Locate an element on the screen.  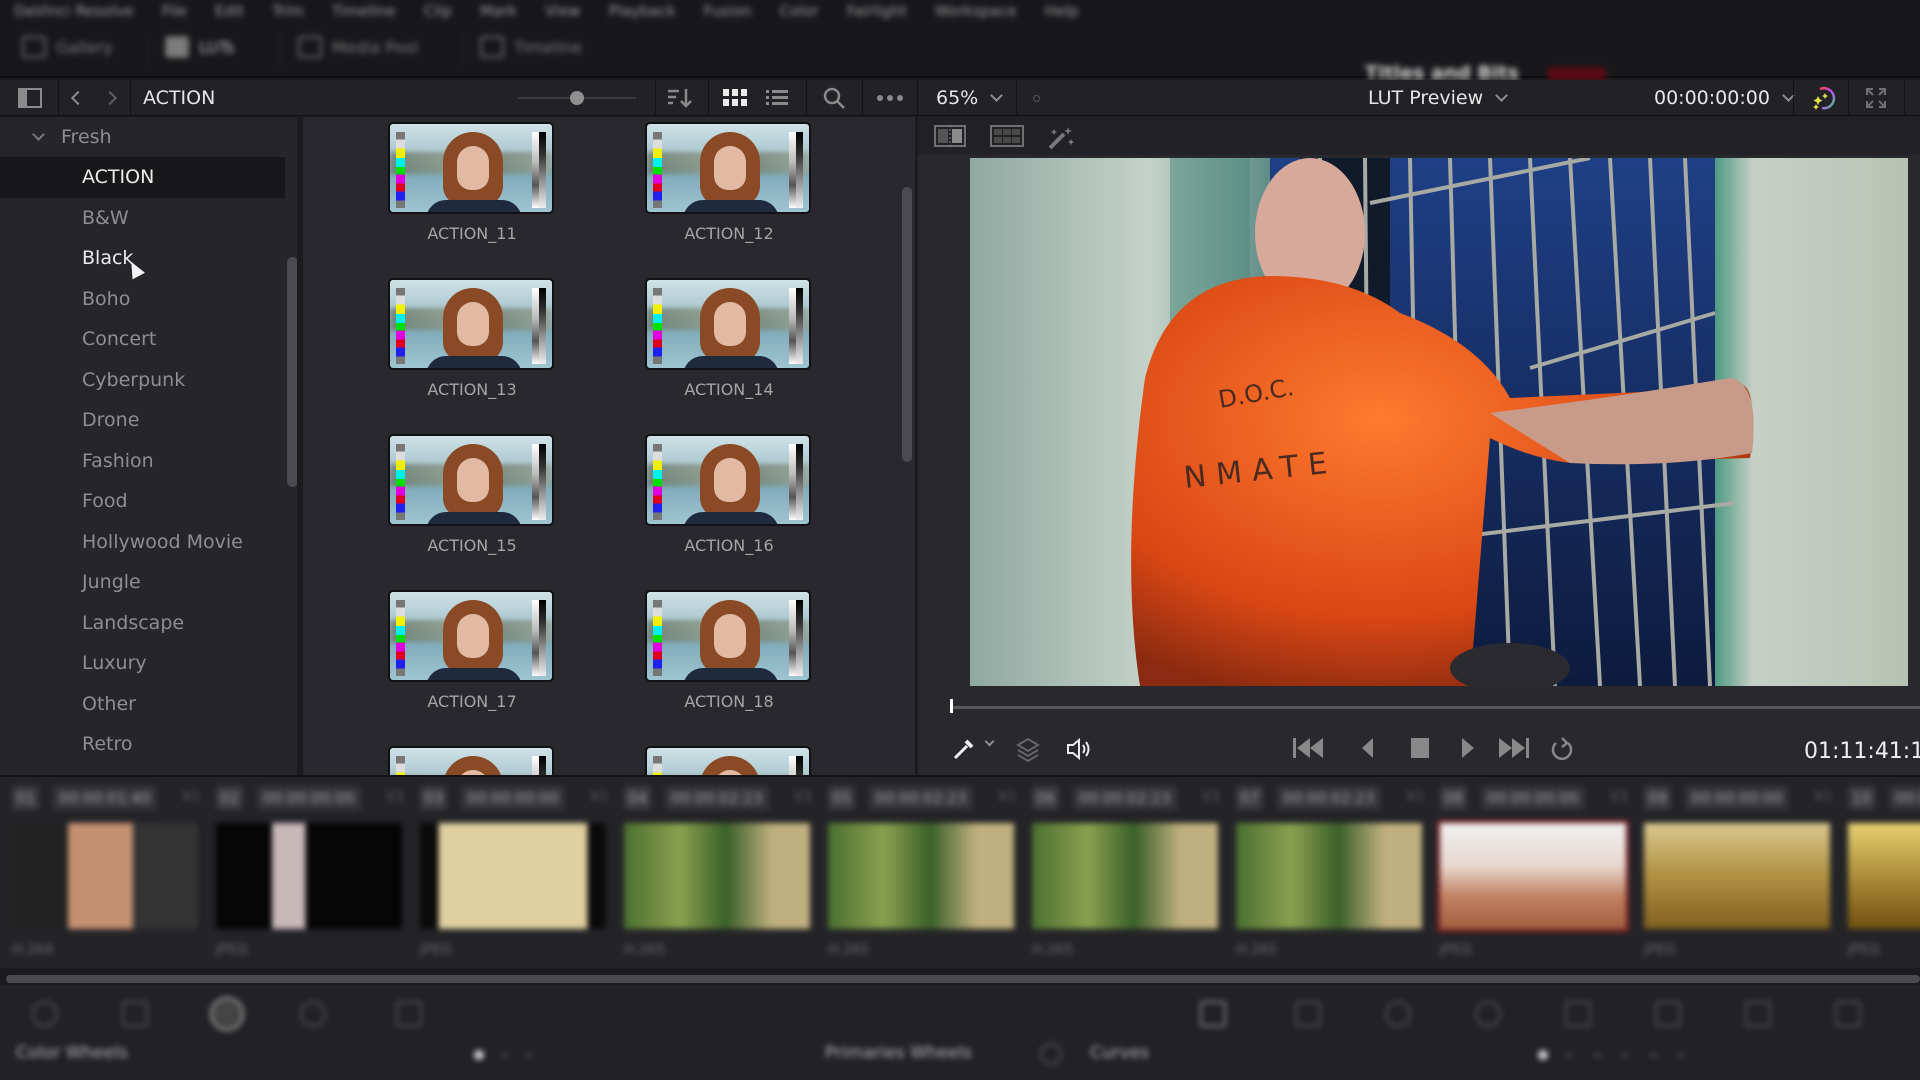
qualifier-icon is located at coordinates (1398, 1014).